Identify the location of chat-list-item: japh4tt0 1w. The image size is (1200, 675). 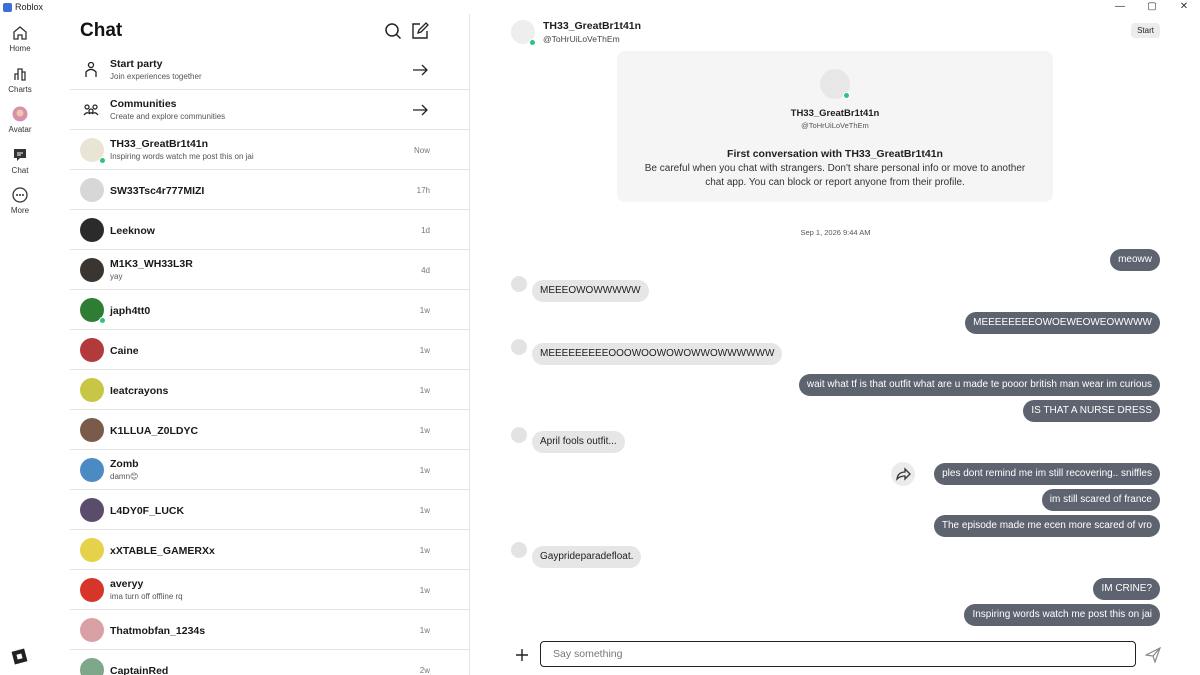
(269, 310).